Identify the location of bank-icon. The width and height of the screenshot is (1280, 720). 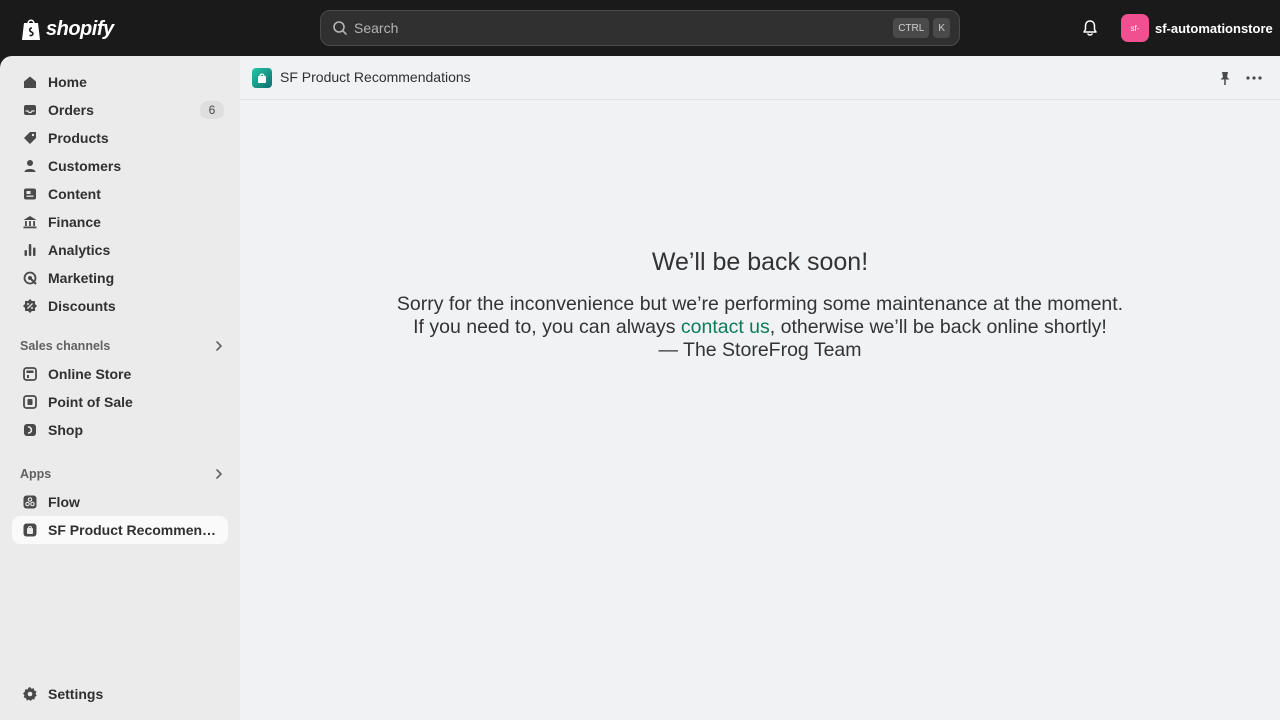
(30, 222).